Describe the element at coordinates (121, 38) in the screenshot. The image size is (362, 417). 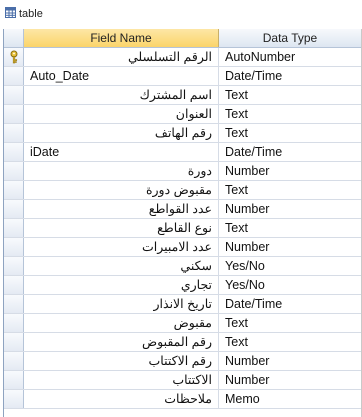
I see `field-name-column-header: Field Name` at that location.